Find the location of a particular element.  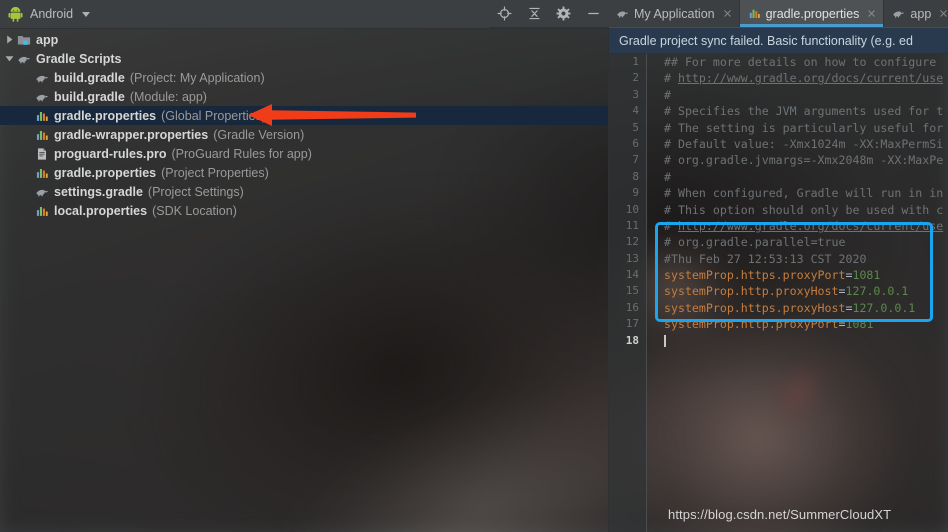

line-number: 14 is located at coordinates (632, 275).